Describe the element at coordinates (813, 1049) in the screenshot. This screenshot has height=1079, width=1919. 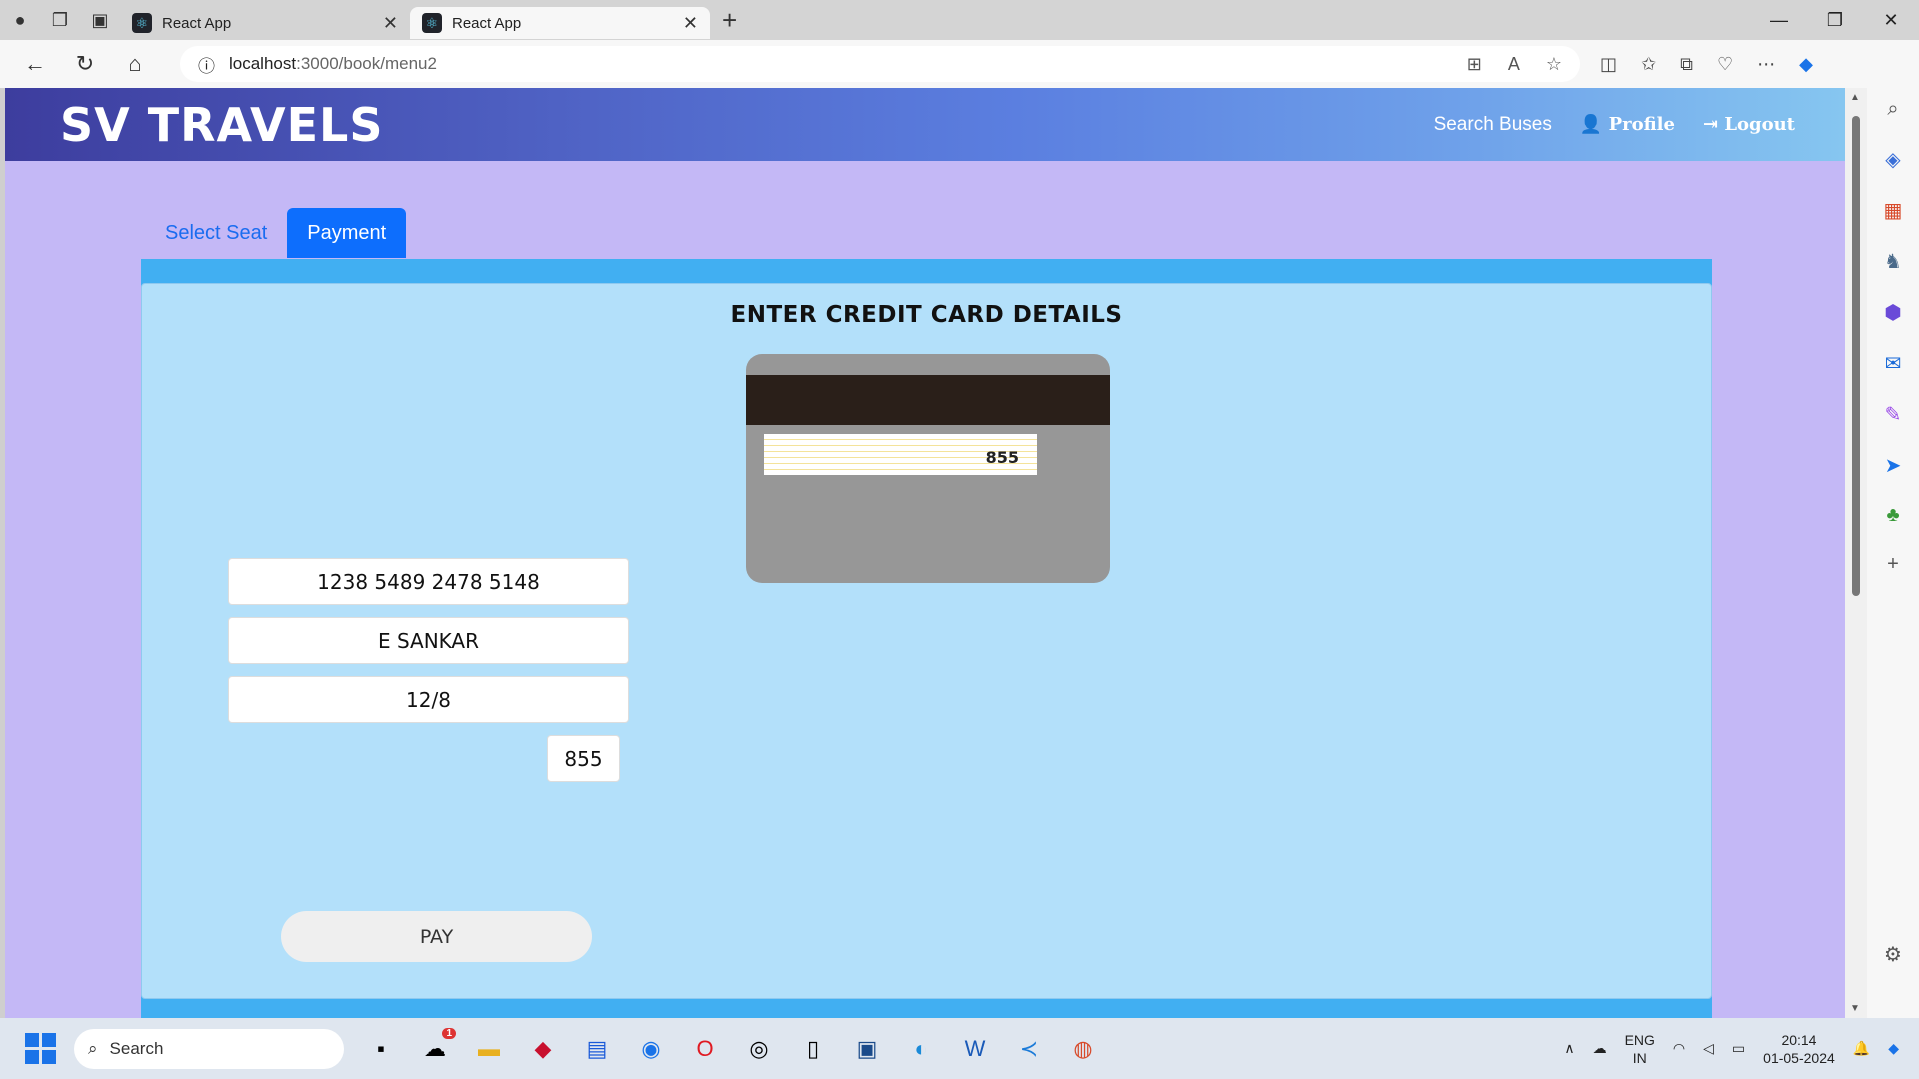
I see `file-icon: ▯` at that location.